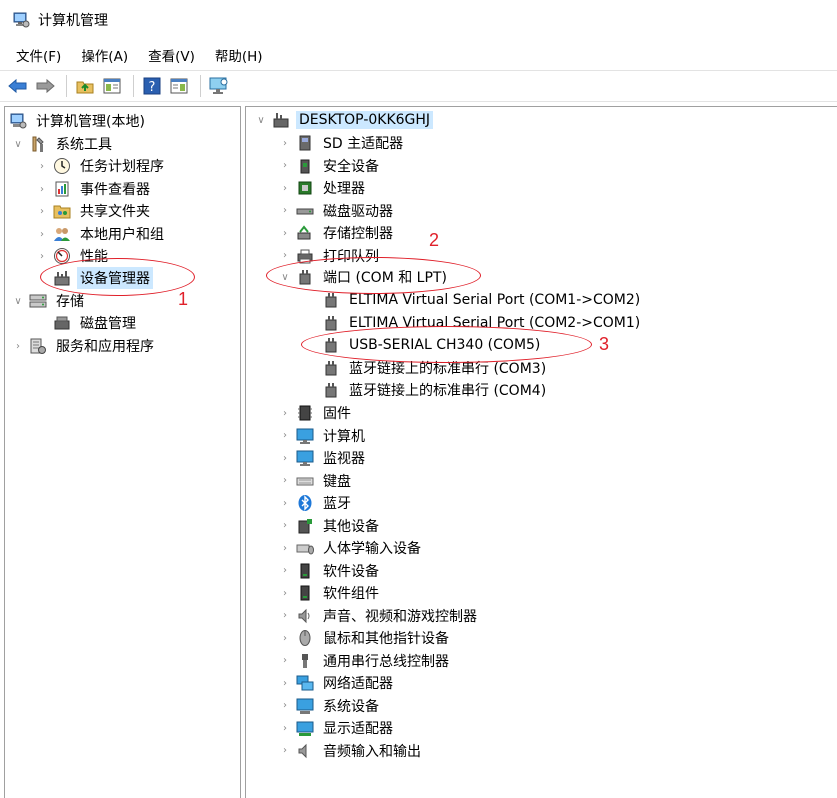 The height and width of the screenshot is (798, 837). I want to click on usb-icon, so click(305, 661).